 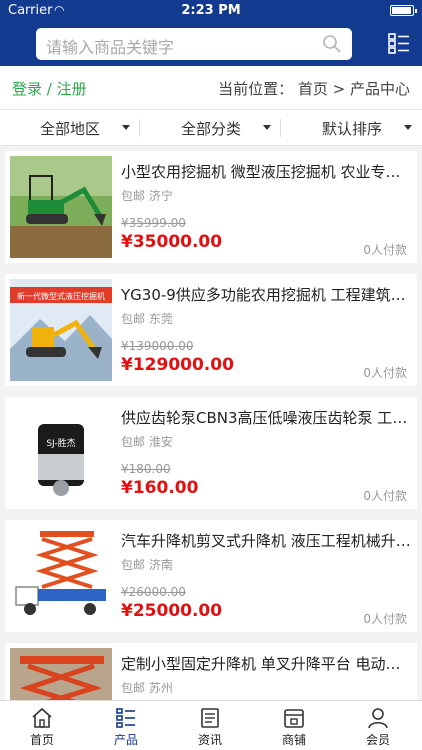 I want to click on user-icon, so click(x=378, y=718).